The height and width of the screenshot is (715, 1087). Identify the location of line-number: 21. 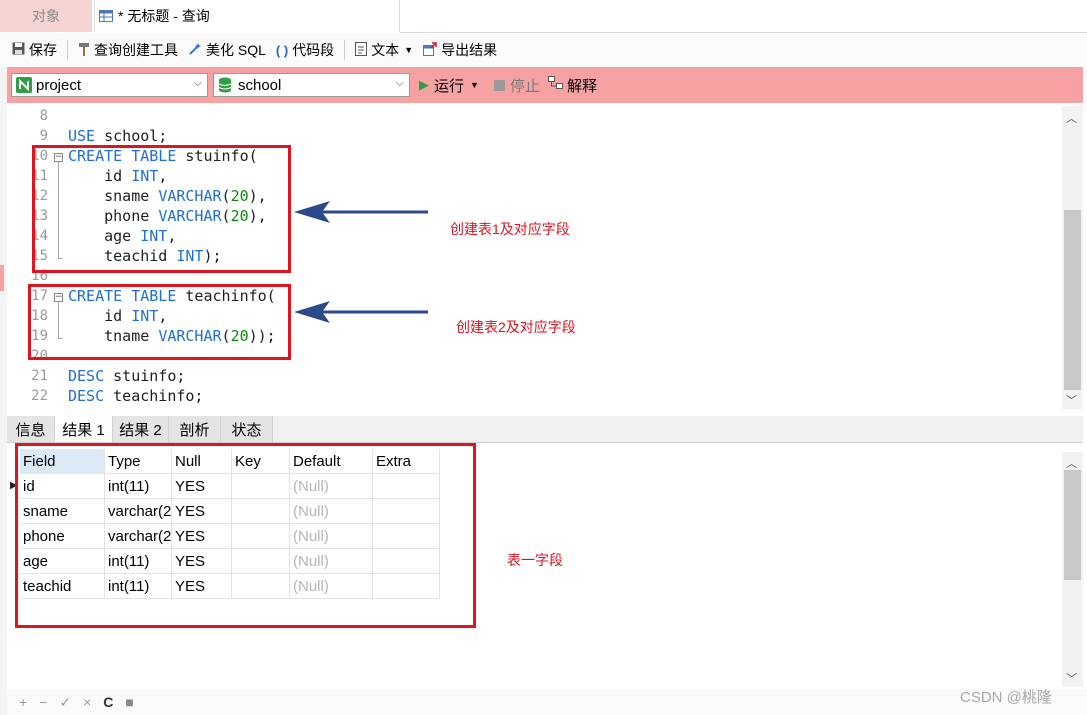
(39, 376).